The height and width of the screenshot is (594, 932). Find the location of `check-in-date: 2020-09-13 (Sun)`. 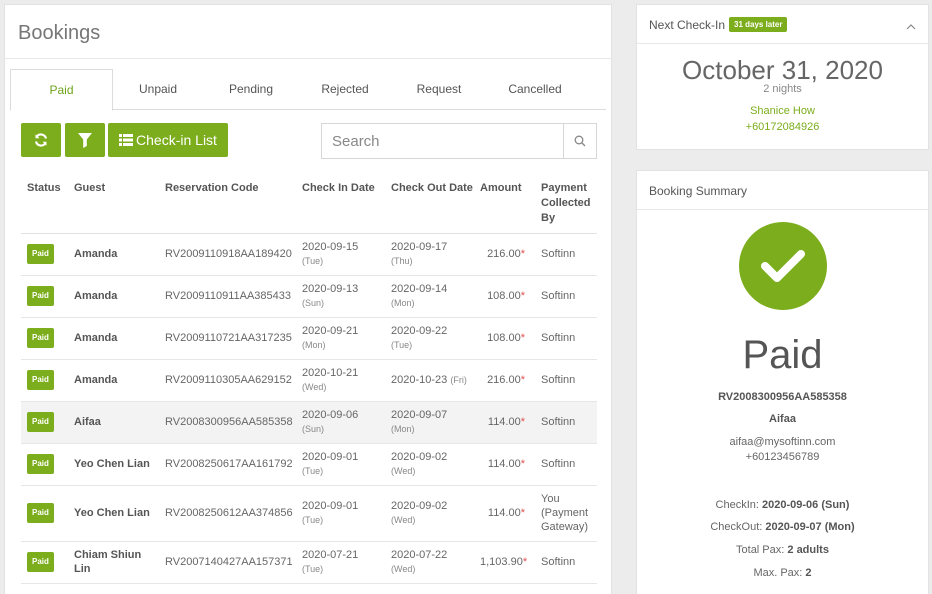

check-in-date: 2020-09-13 (Sun) is located at coordinates (340, 296).